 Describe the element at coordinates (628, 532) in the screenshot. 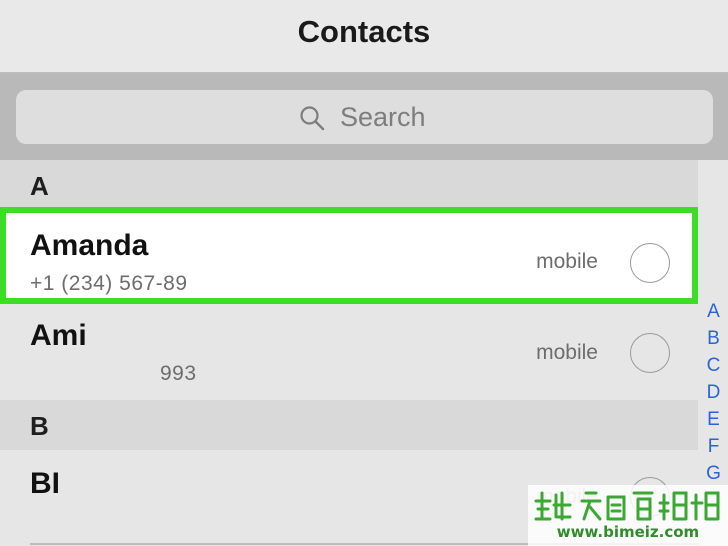

I see `watermark-url: www.bimeiz.com` at that location.